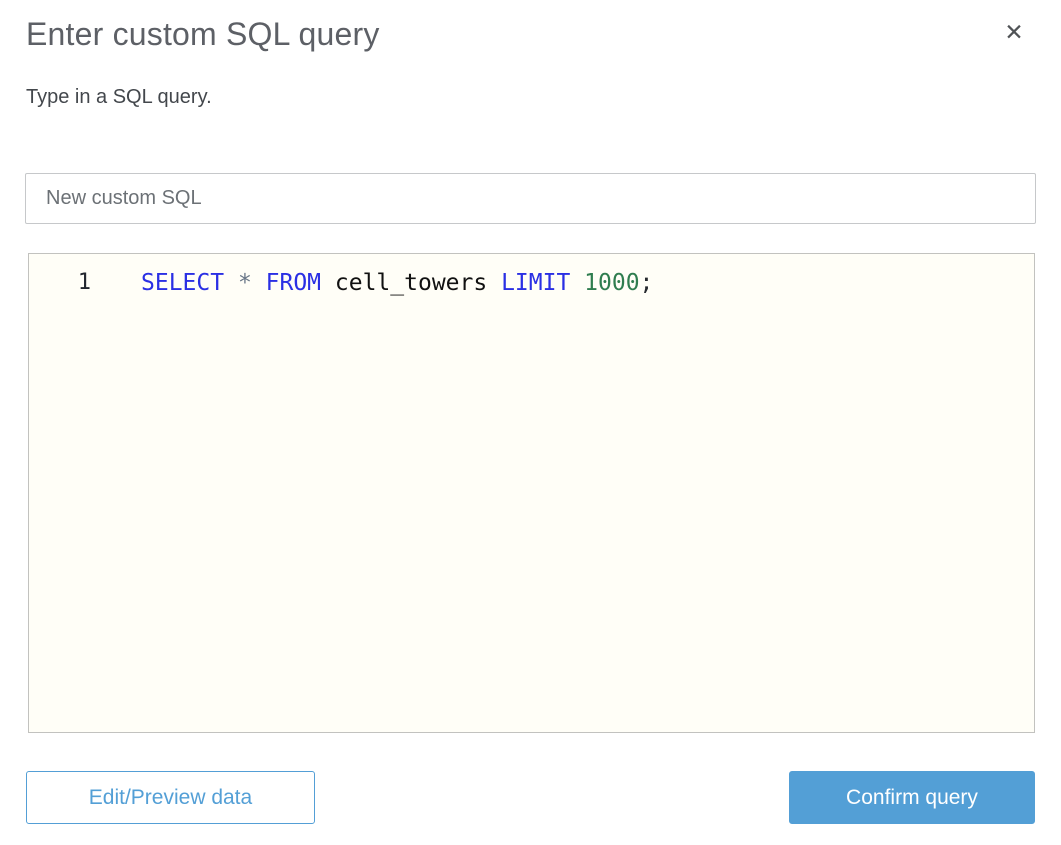 The width and height of the screenshot is (1061, 845). I want to click on confirm-query-button: Confirm query, so click(912, 797).